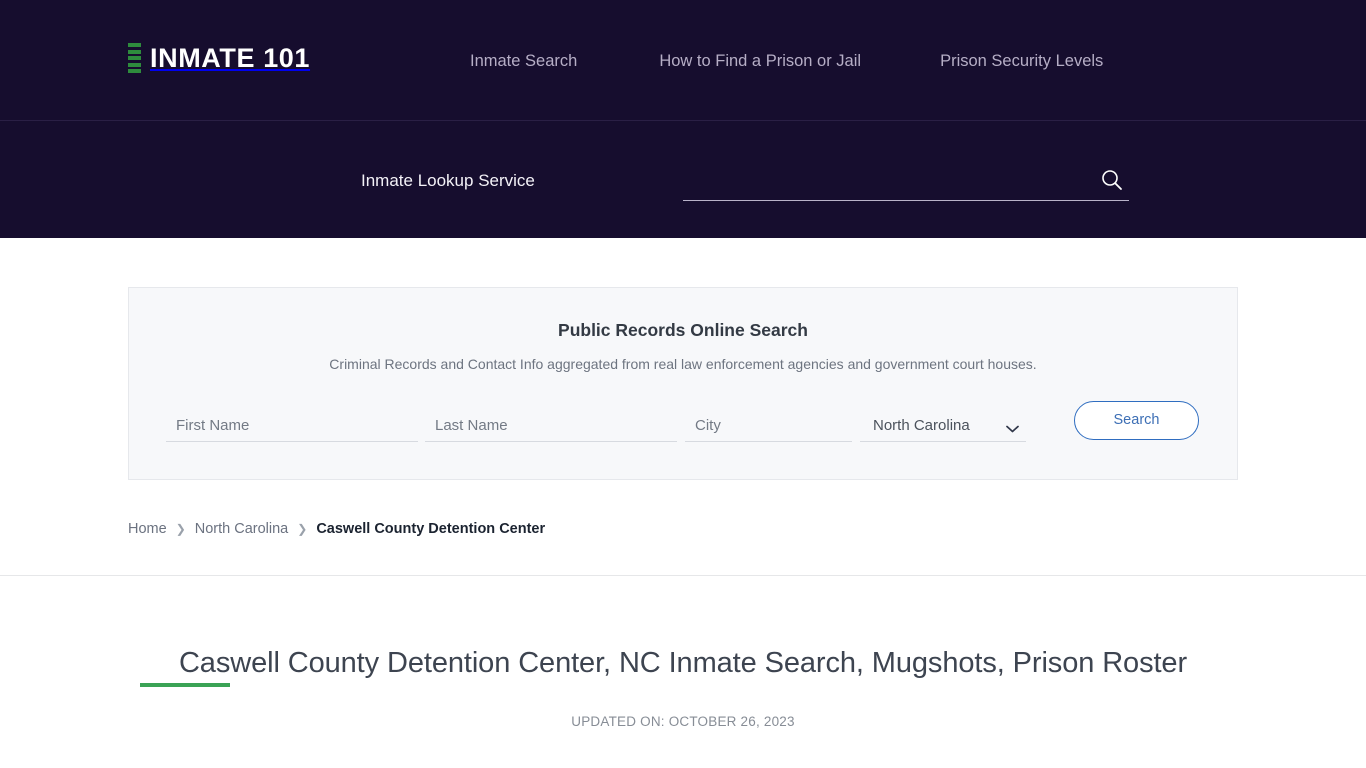  What do you see at coordinates (230, 58) in the screenshot?
I see `logo-text: INMATE 101` at bounding box center [230, 58].